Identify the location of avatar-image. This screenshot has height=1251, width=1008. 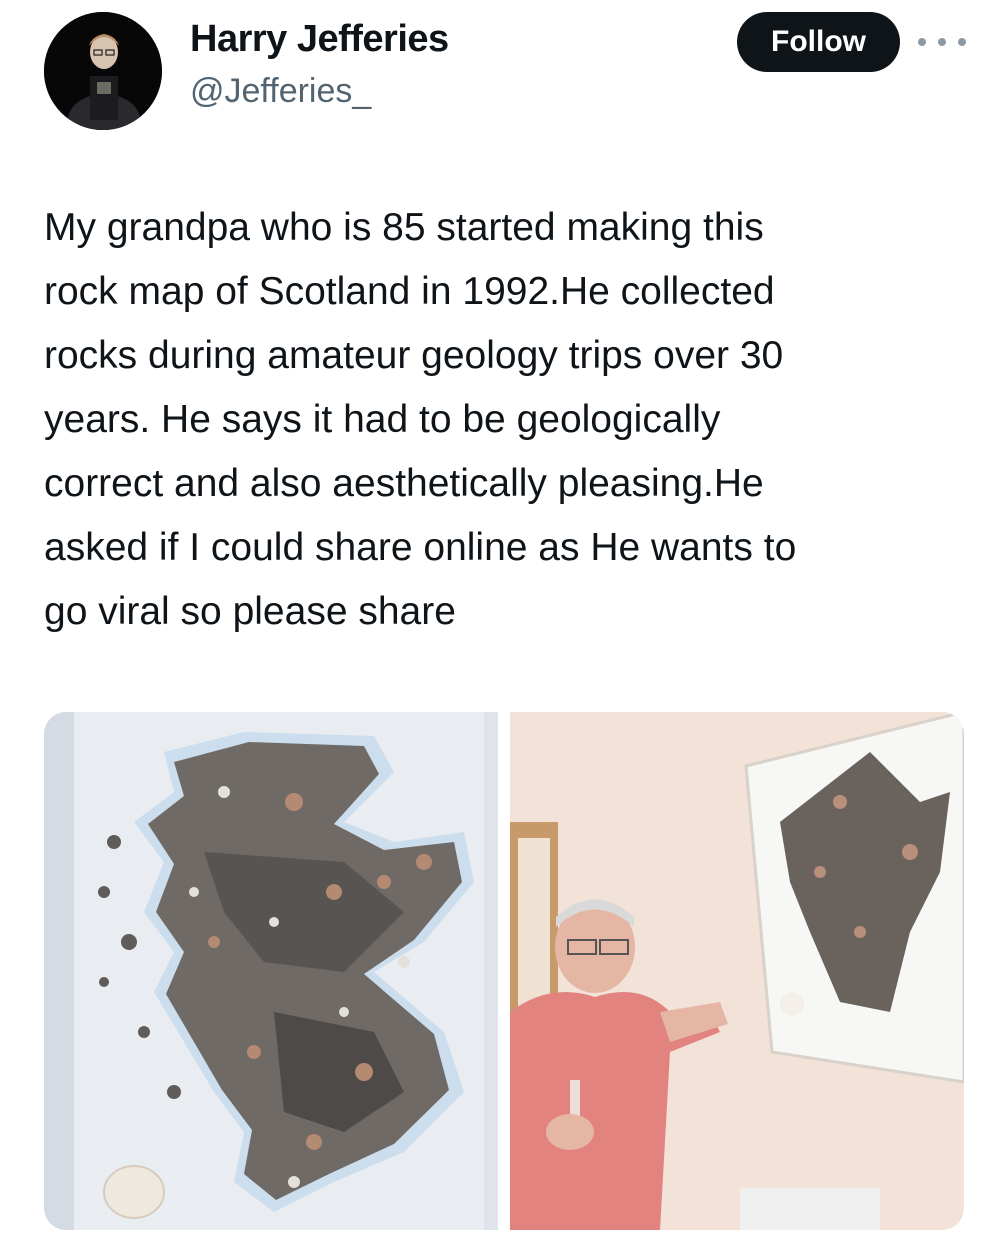
(103, 71).